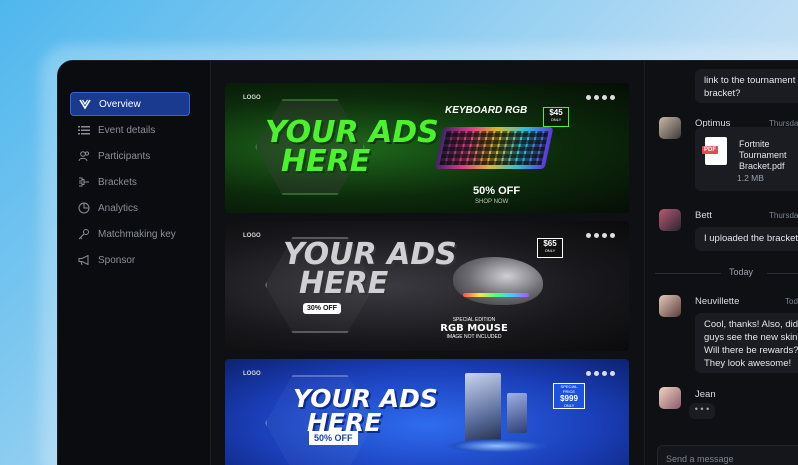 The width and height of the screenshot is (798, 465). I want to click on chat-timestamp: Thursday, so click(783, 215).